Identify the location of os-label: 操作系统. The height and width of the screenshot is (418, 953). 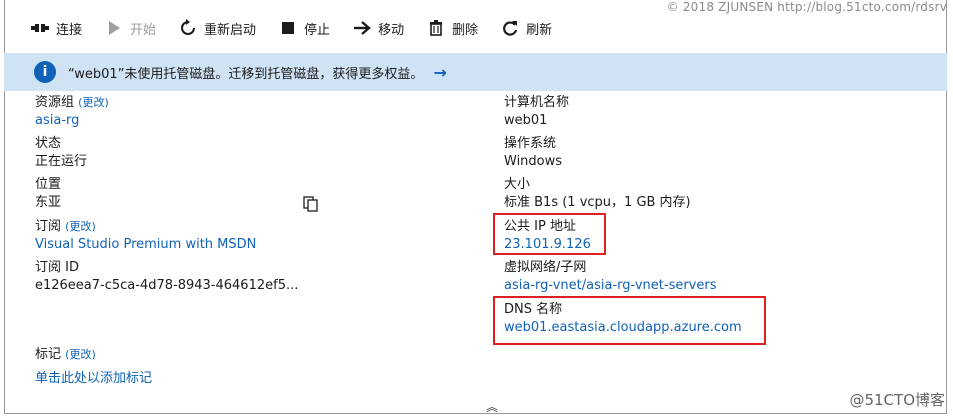
(530, 143).